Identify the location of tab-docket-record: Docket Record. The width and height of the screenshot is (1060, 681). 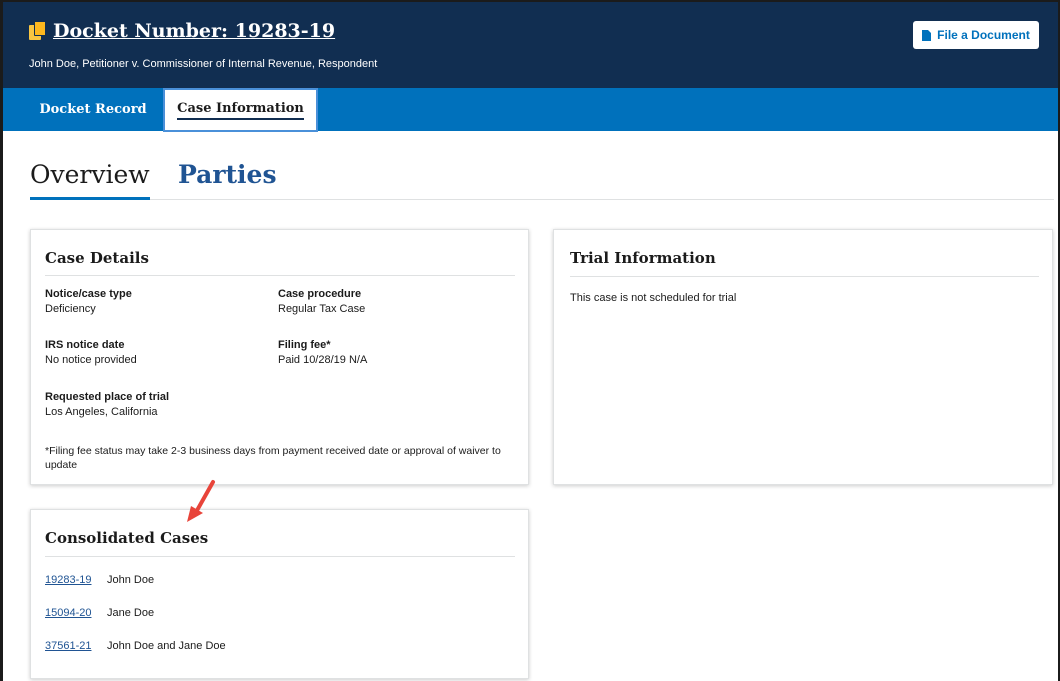
(93, 109).